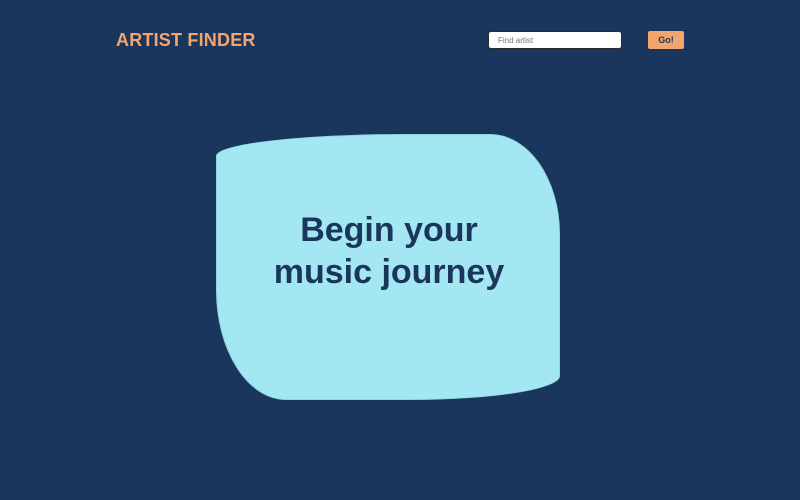 The height and width of the screenshot is (500, 800). What do you see at coordinates (555, 40) in the screenshot?
I see `search-input` at bounding box center [555, 40].